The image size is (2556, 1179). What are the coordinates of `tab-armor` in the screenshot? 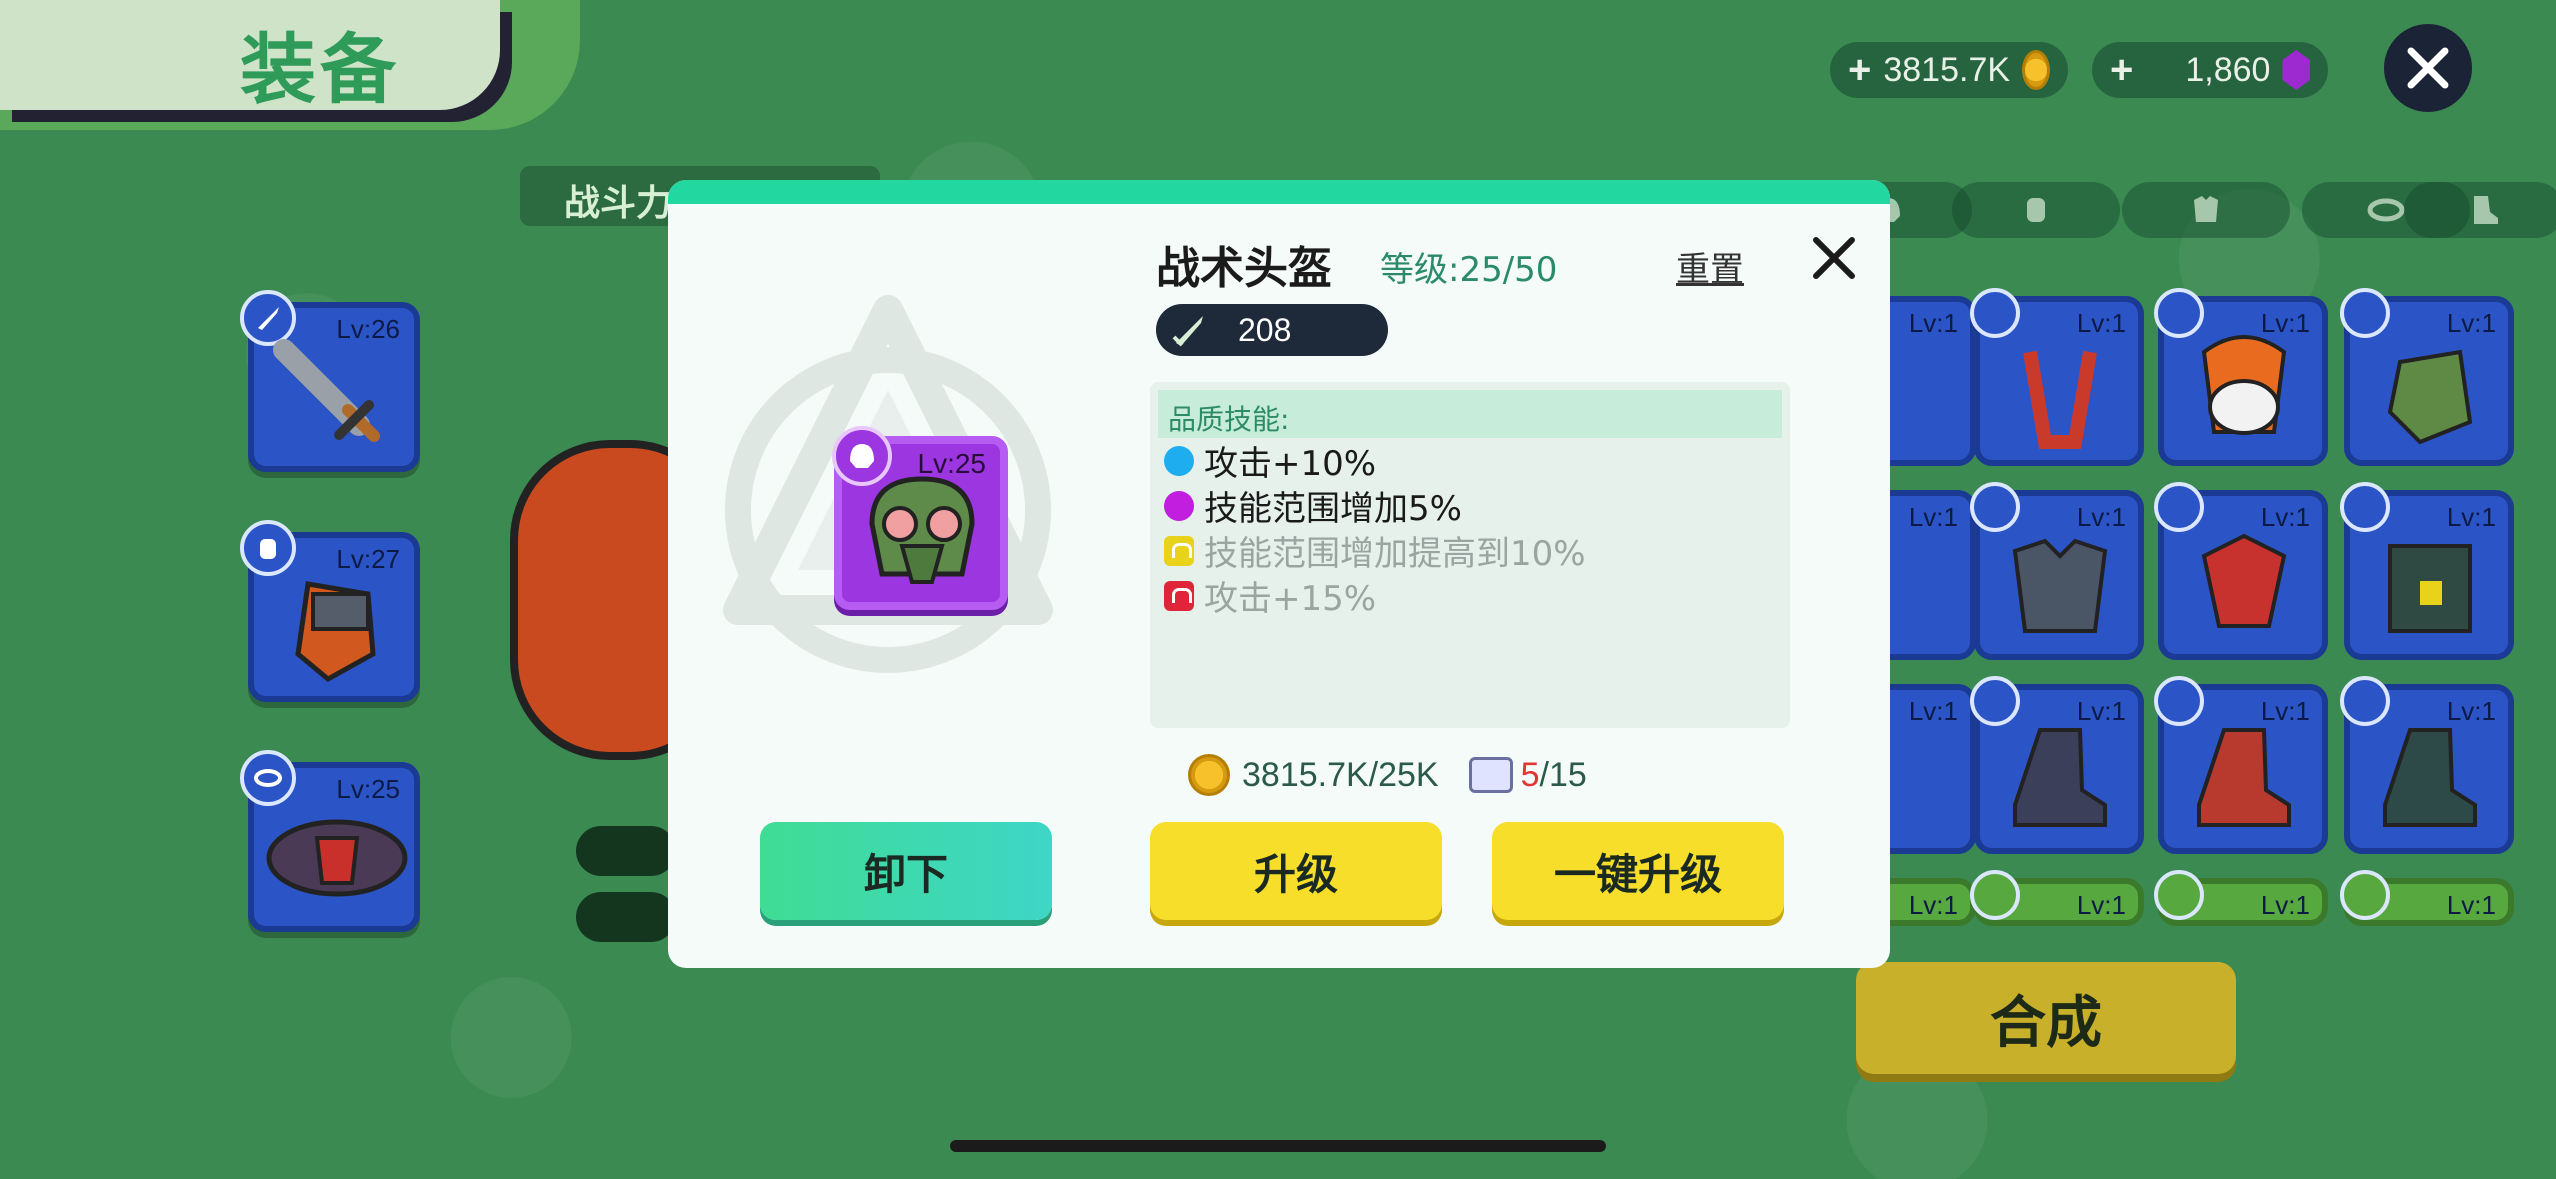 It's located at (2206, 210).